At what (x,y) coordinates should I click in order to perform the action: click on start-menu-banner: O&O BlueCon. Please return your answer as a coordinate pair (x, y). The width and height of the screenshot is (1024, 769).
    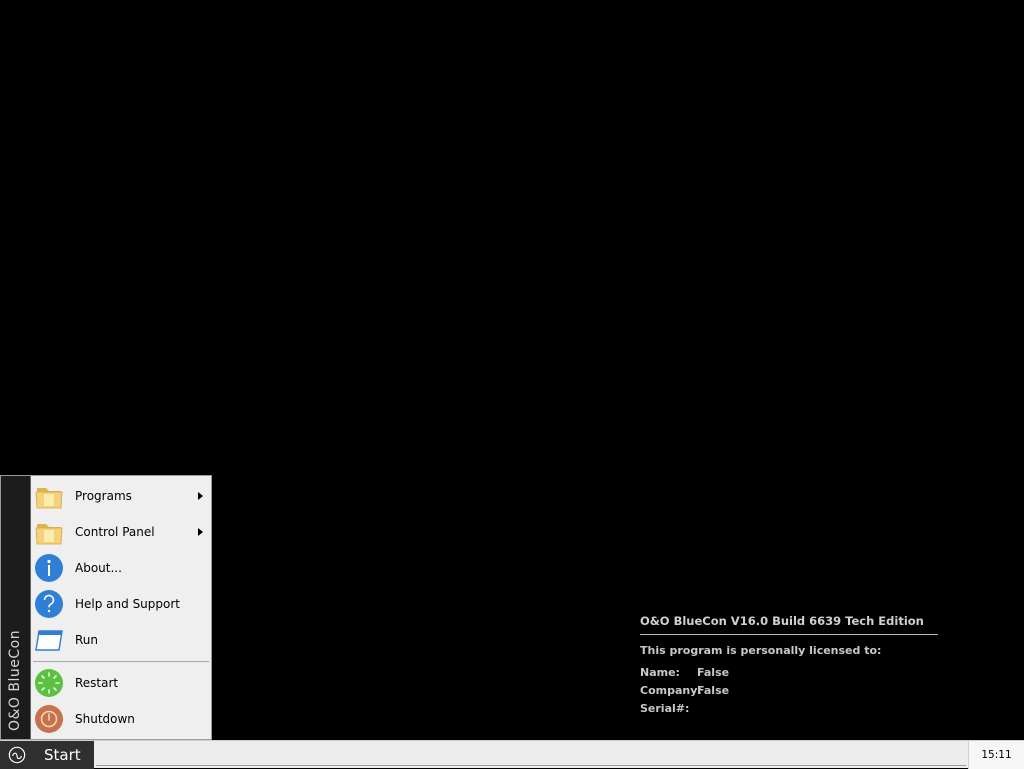
    Looking at the image, I should click on (16, 607).